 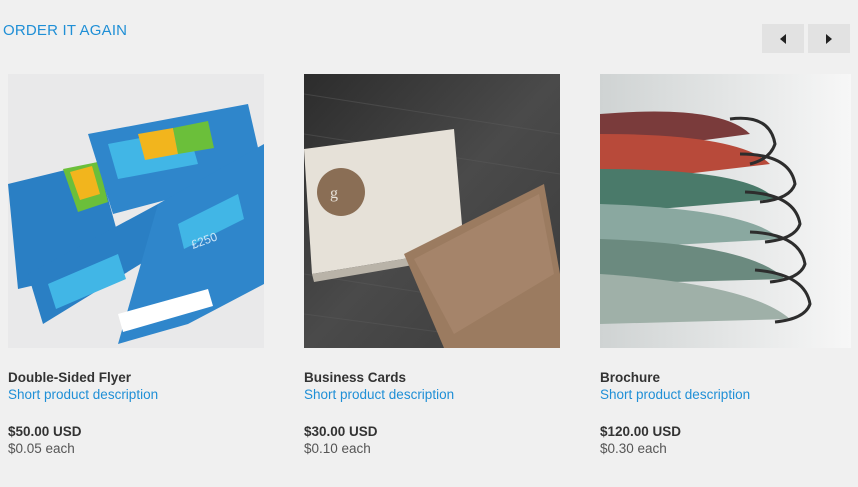 I want to click on chevron-right-icon, so click(x=829, y=38).